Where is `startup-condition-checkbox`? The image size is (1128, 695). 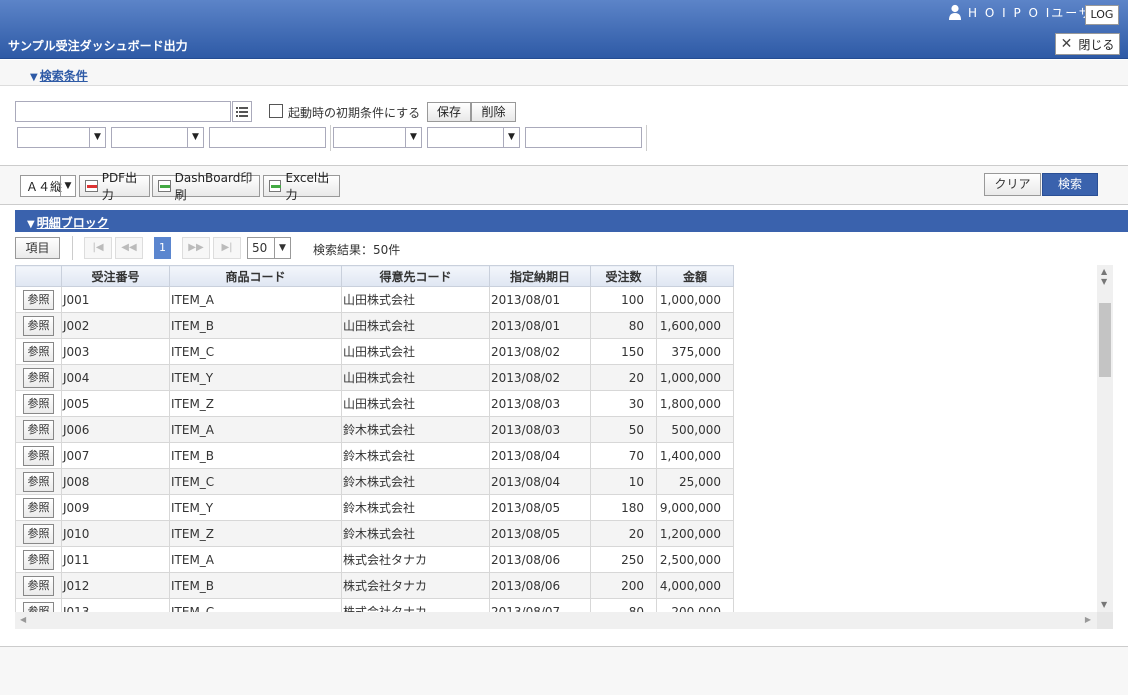 startup-condition-checkbox is located at coordinates (276, 111).